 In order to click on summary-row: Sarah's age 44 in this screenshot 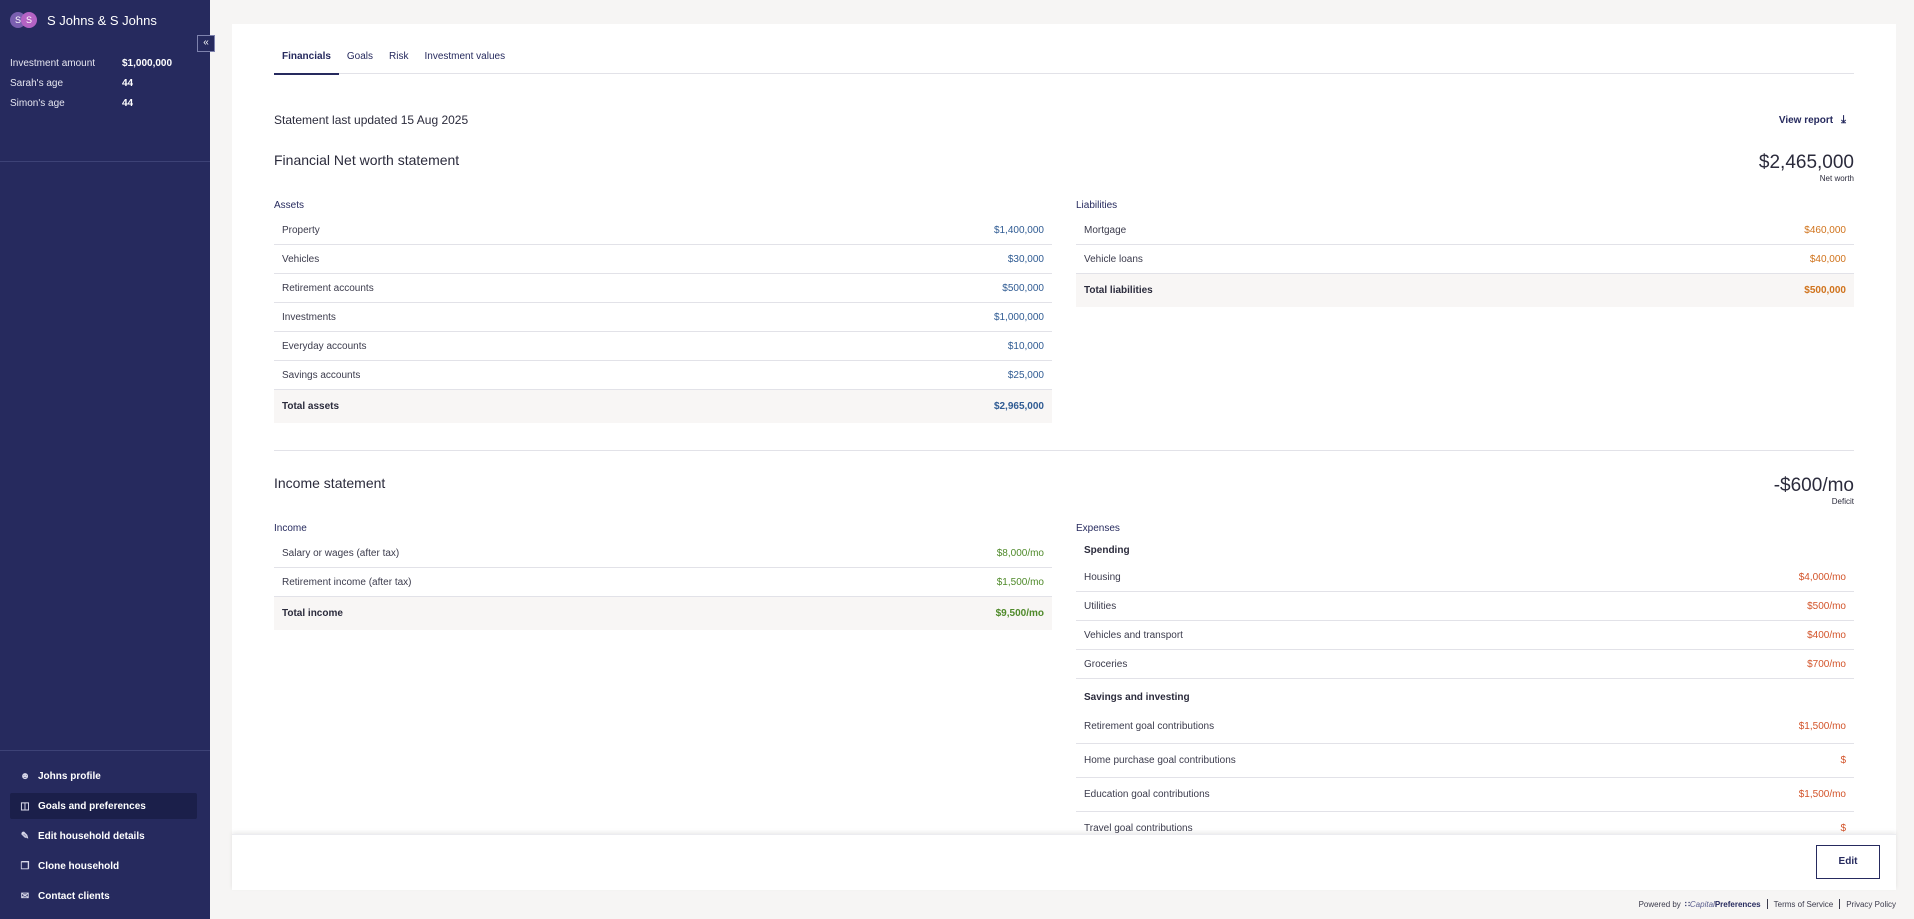, I will do `click(105, 83)`.